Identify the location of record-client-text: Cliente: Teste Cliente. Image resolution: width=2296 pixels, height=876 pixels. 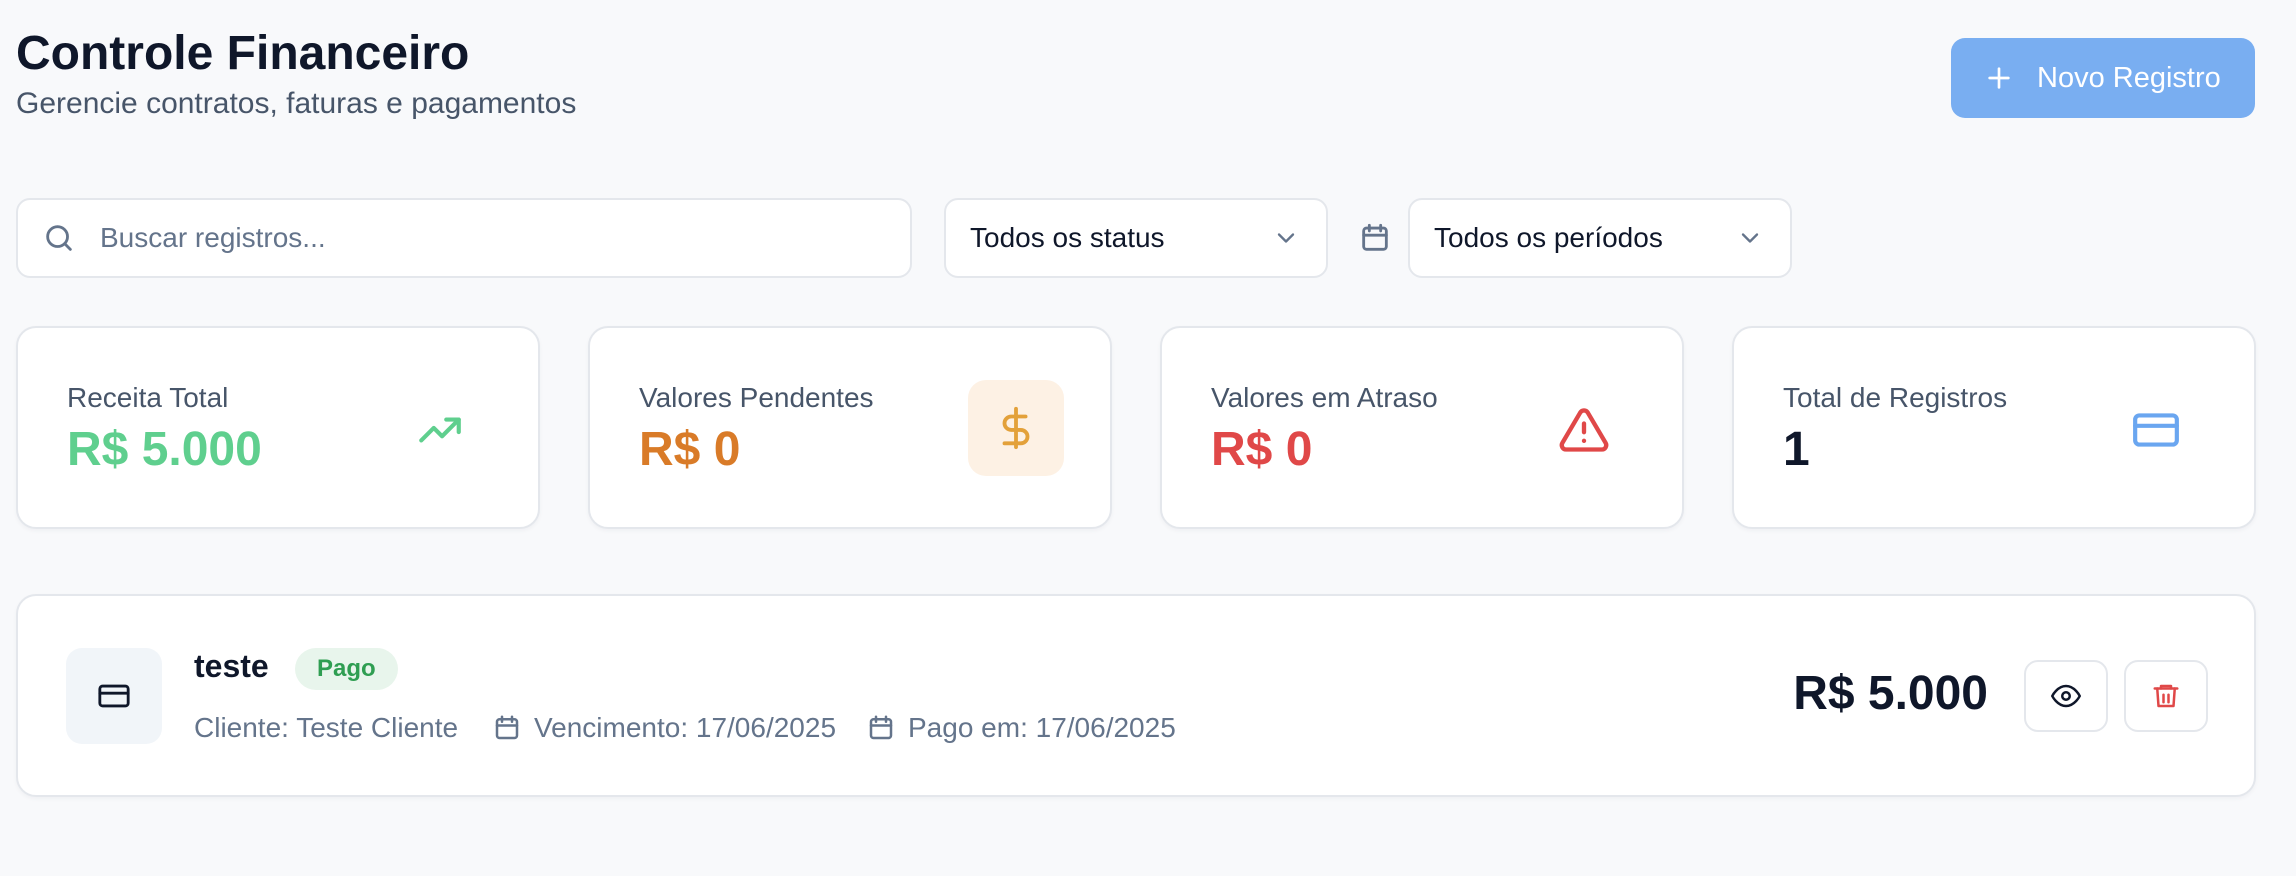
(326, 727).